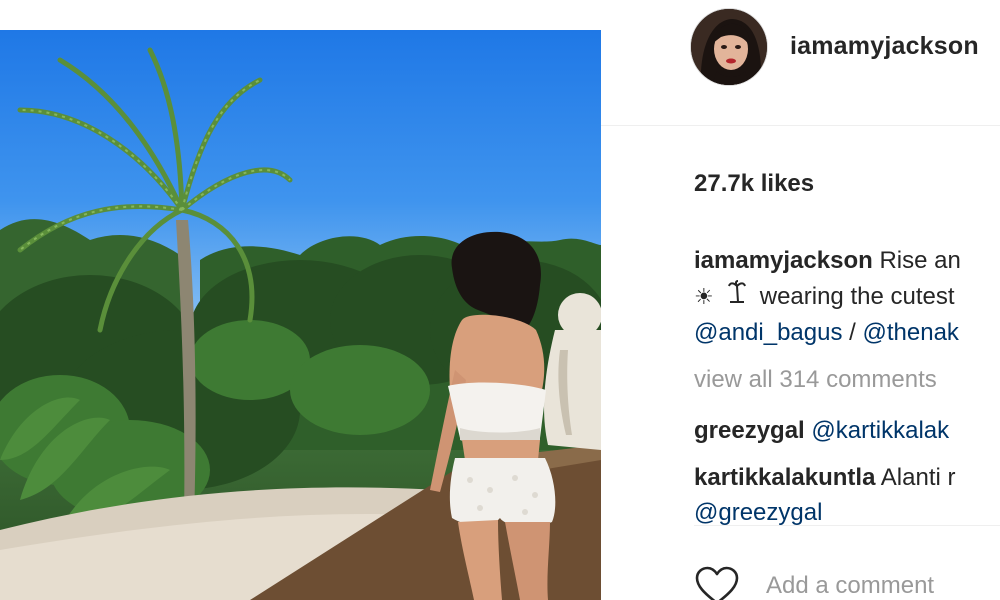 The image size is (1000, 600). What do you see at coordinates (784, 477) in the screenshot?
I see `comment-username: kartikkalakuntla` at bounding box center [784, 477].